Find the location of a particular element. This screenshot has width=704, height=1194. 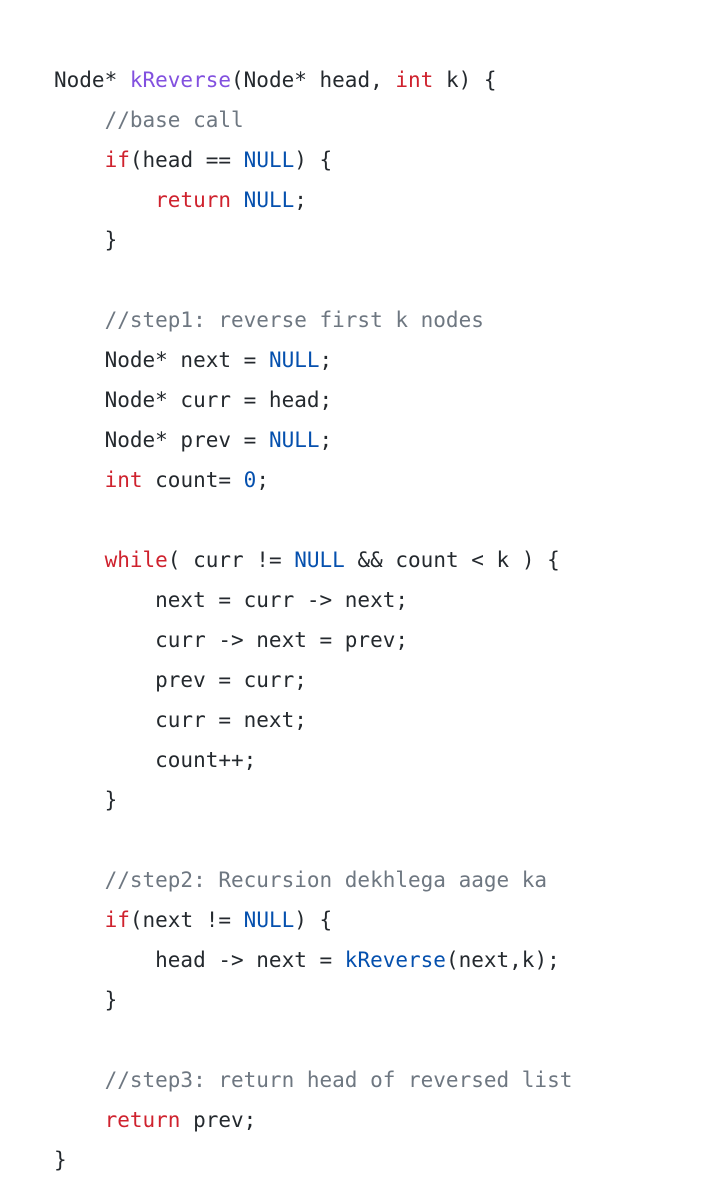

function-name-token: kReverse is located at coordinates (180, 80).